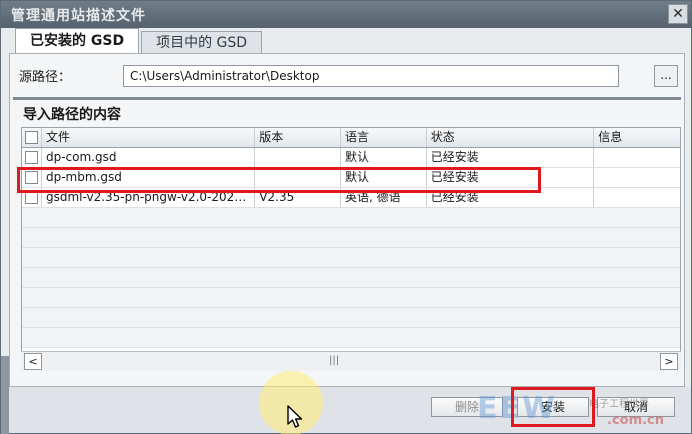  Describe the element at coordinates (202, 42) in the screenshot. I see `tab-project-gsd: 项目中的 GSD` at that location.